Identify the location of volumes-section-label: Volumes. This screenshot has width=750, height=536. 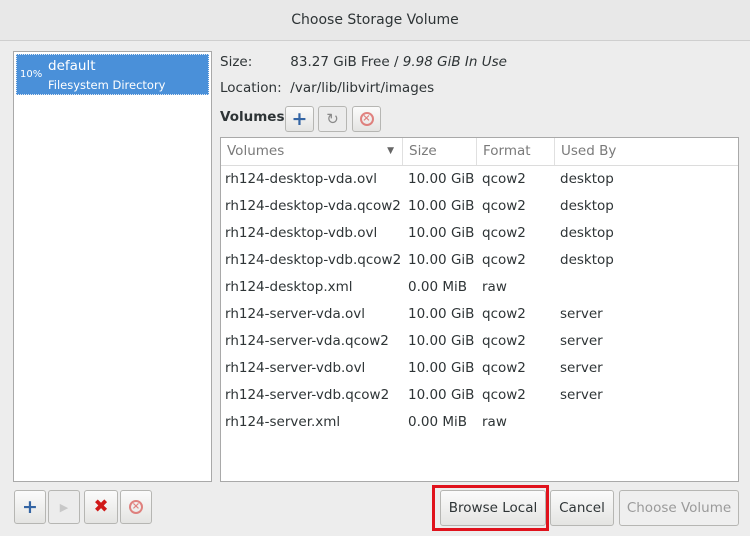
(252, 117).